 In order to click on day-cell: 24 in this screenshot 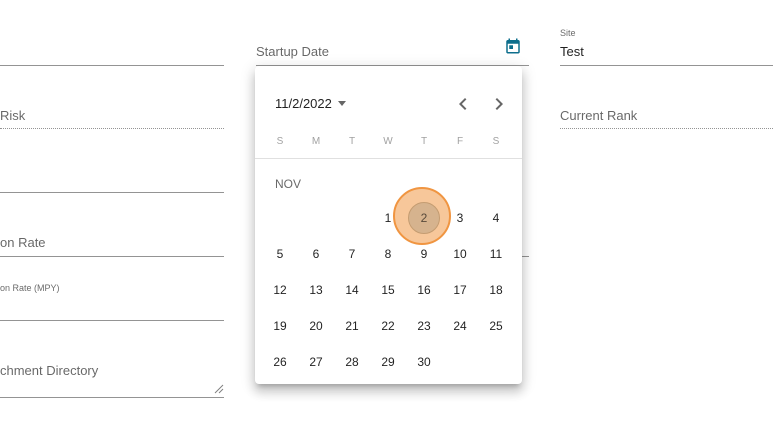, I will do `click(460, 326)`.